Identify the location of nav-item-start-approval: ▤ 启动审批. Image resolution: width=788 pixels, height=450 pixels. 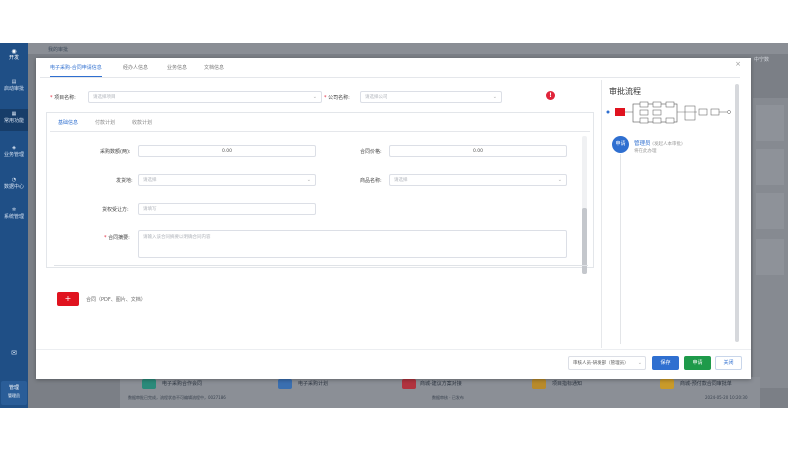
(14, 85).